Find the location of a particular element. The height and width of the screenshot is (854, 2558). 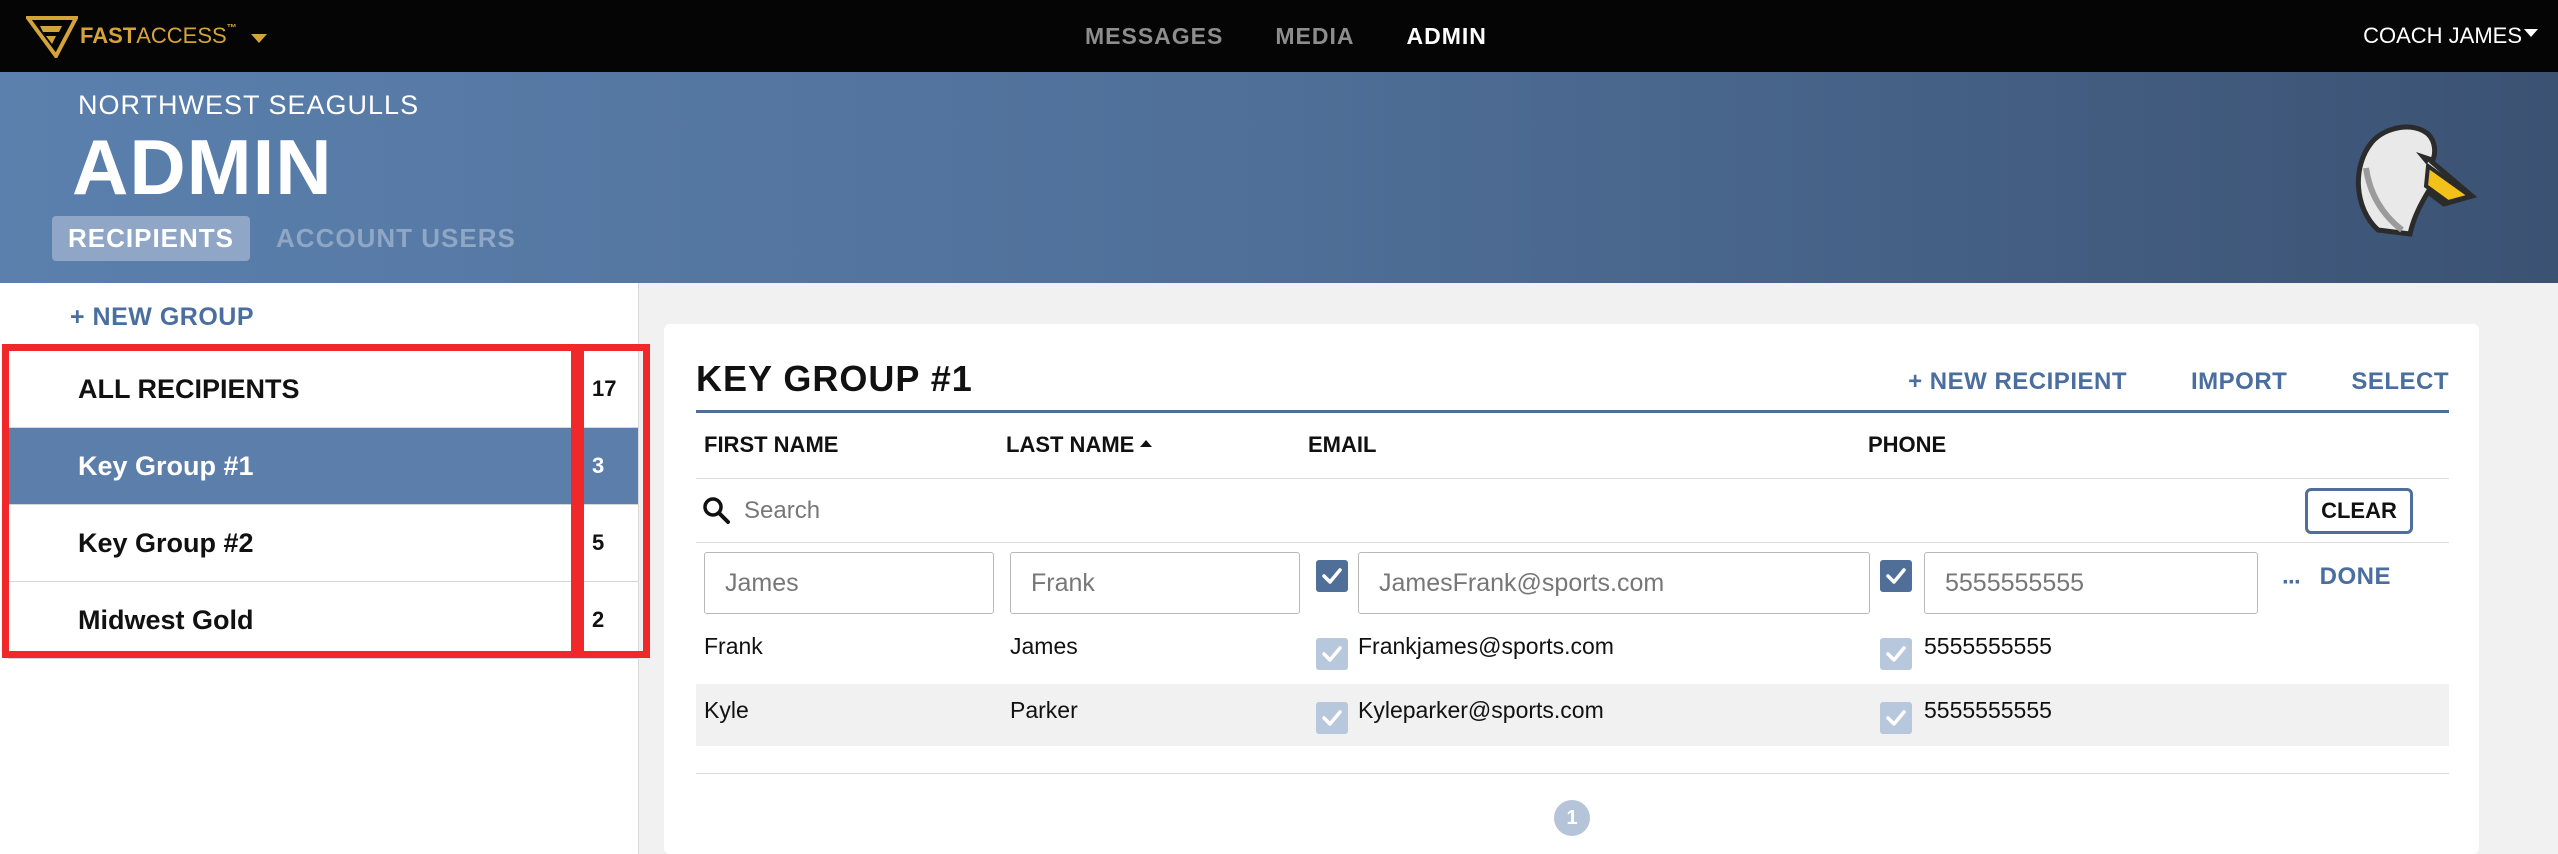

user-name: COACH JAMES is located at coordinates (2442, 35).